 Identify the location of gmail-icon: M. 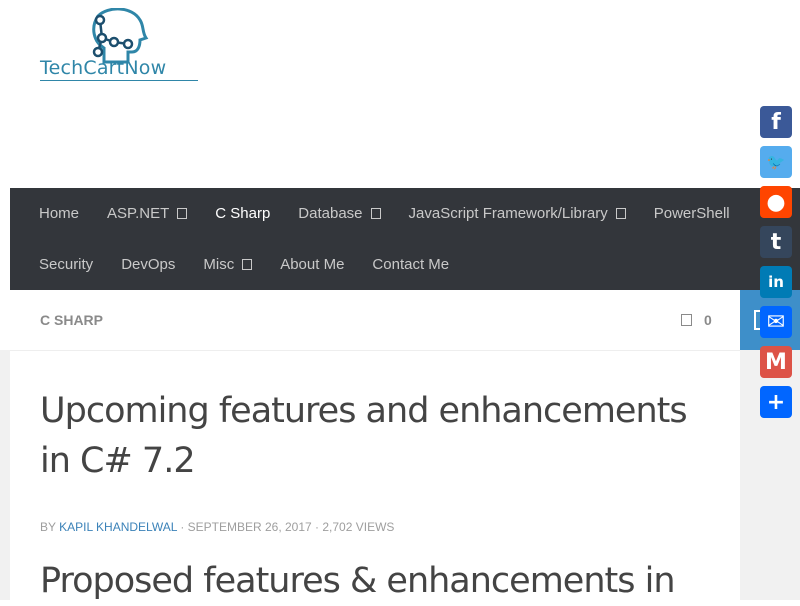
(776, 362).